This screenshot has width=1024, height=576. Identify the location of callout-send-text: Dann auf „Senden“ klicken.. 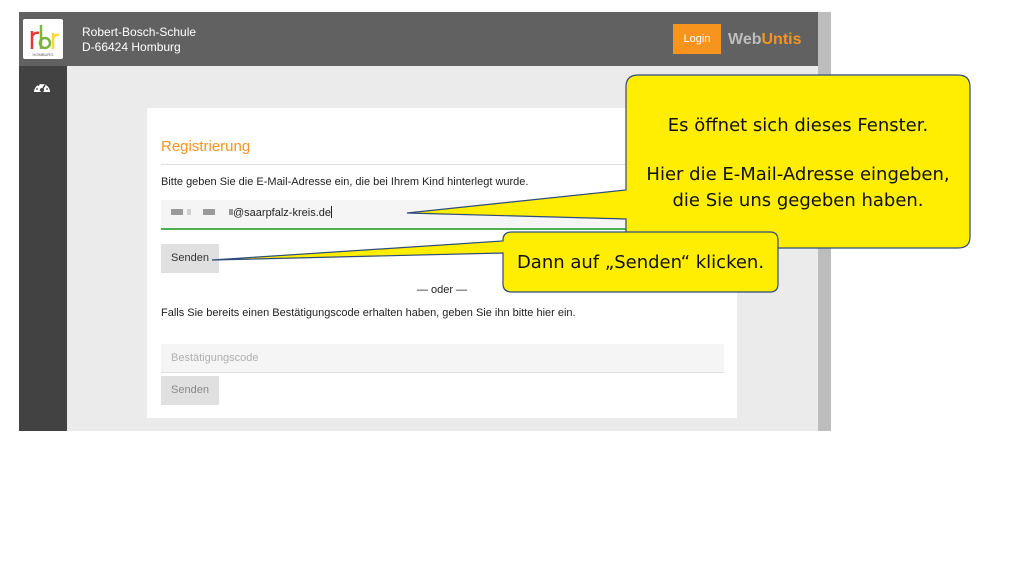
(640, 262).